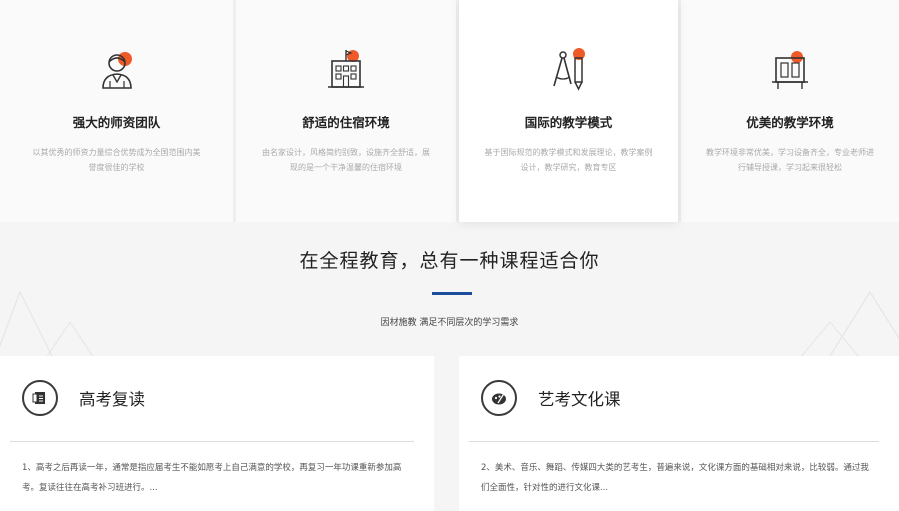  What do you see at coordinates (579, 399) in the screenshot?
I see `course-title: 艺考文化课` at bounding box center [579, 399].